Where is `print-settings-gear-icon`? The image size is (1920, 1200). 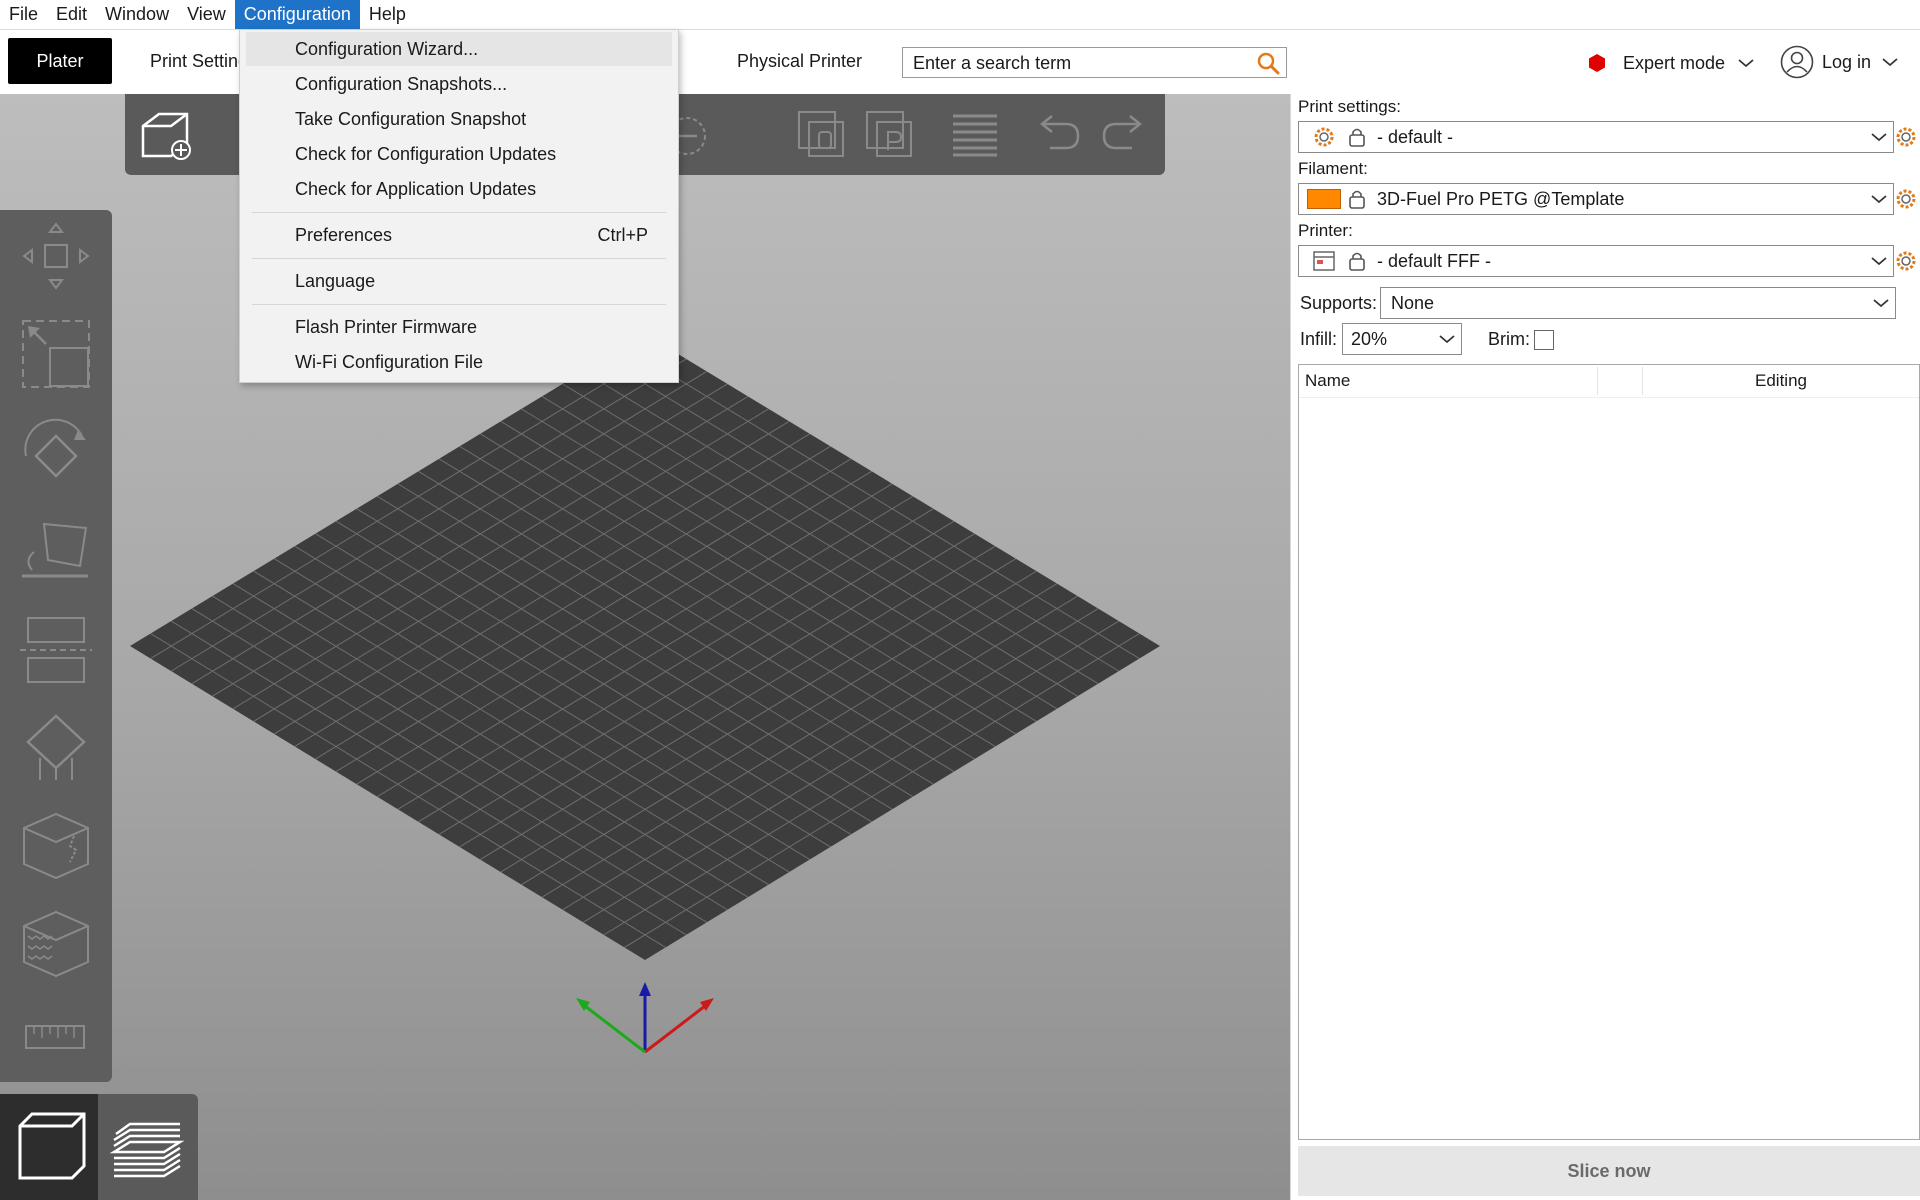
print-settings-gear-icon is located at coordinates (1324, 137).